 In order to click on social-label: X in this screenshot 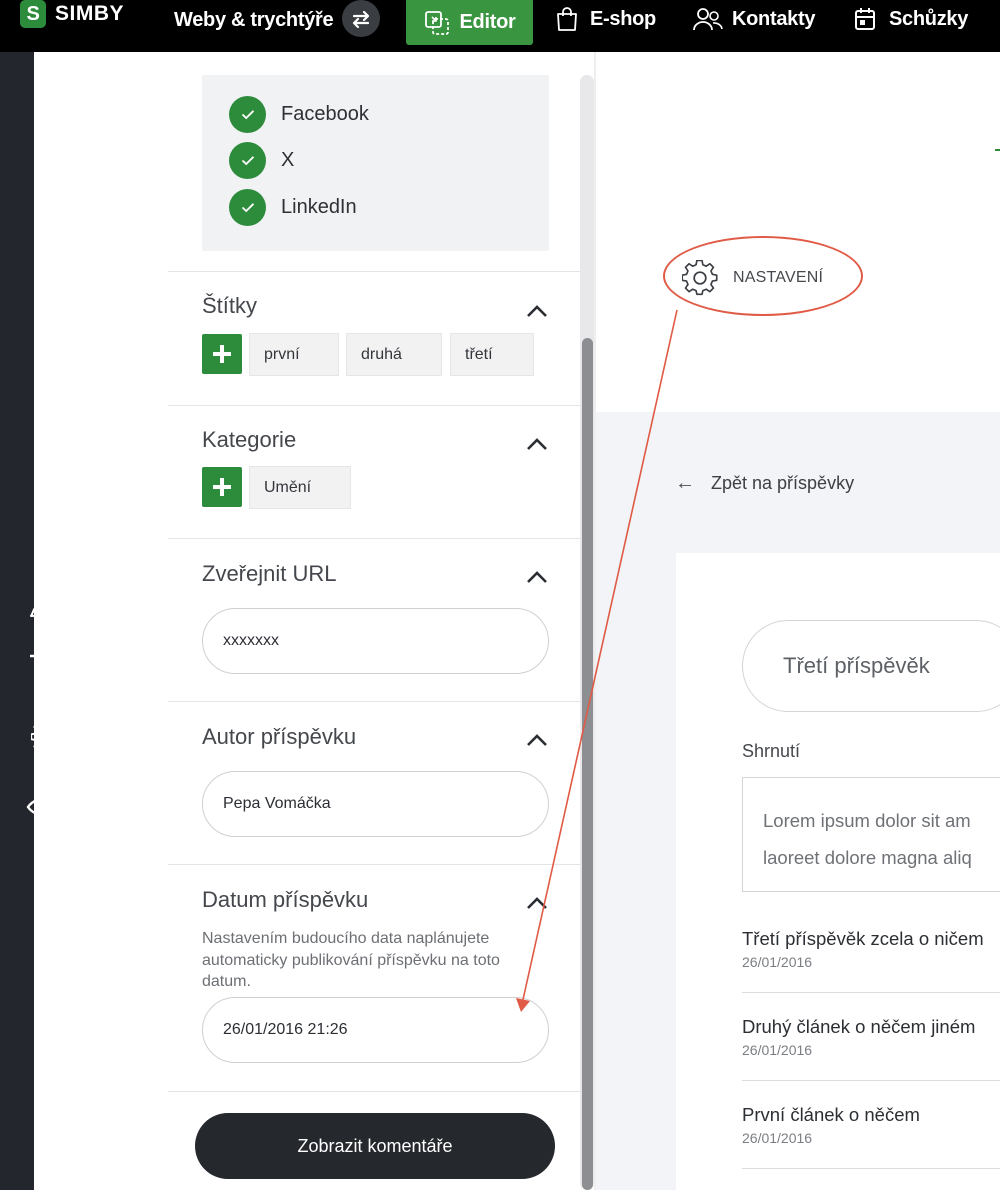, I will do `click(288, 159)`.